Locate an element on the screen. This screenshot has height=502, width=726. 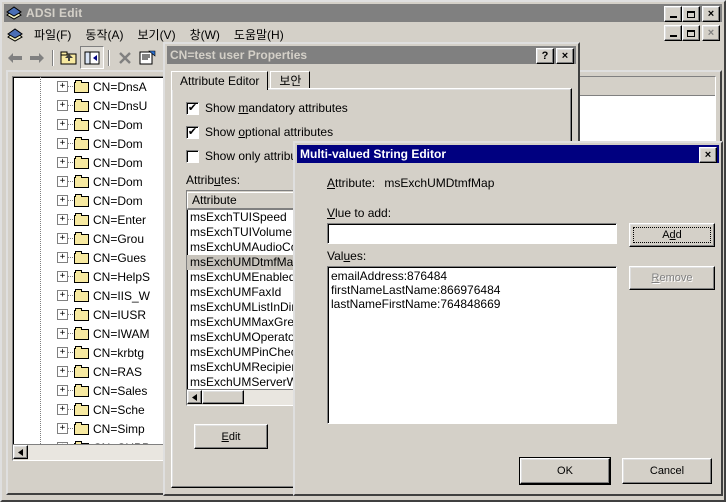
checkbox-optional-box: ✔ is located at coordinates (192, 132).